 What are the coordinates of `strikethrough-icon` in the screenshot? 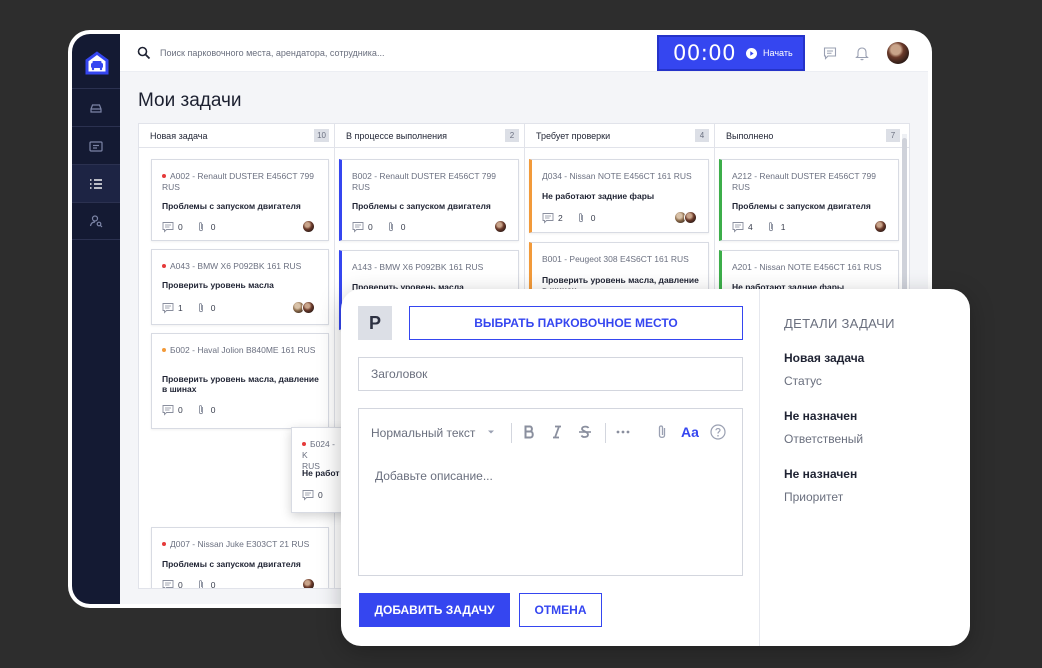 It's located at (585, 431).